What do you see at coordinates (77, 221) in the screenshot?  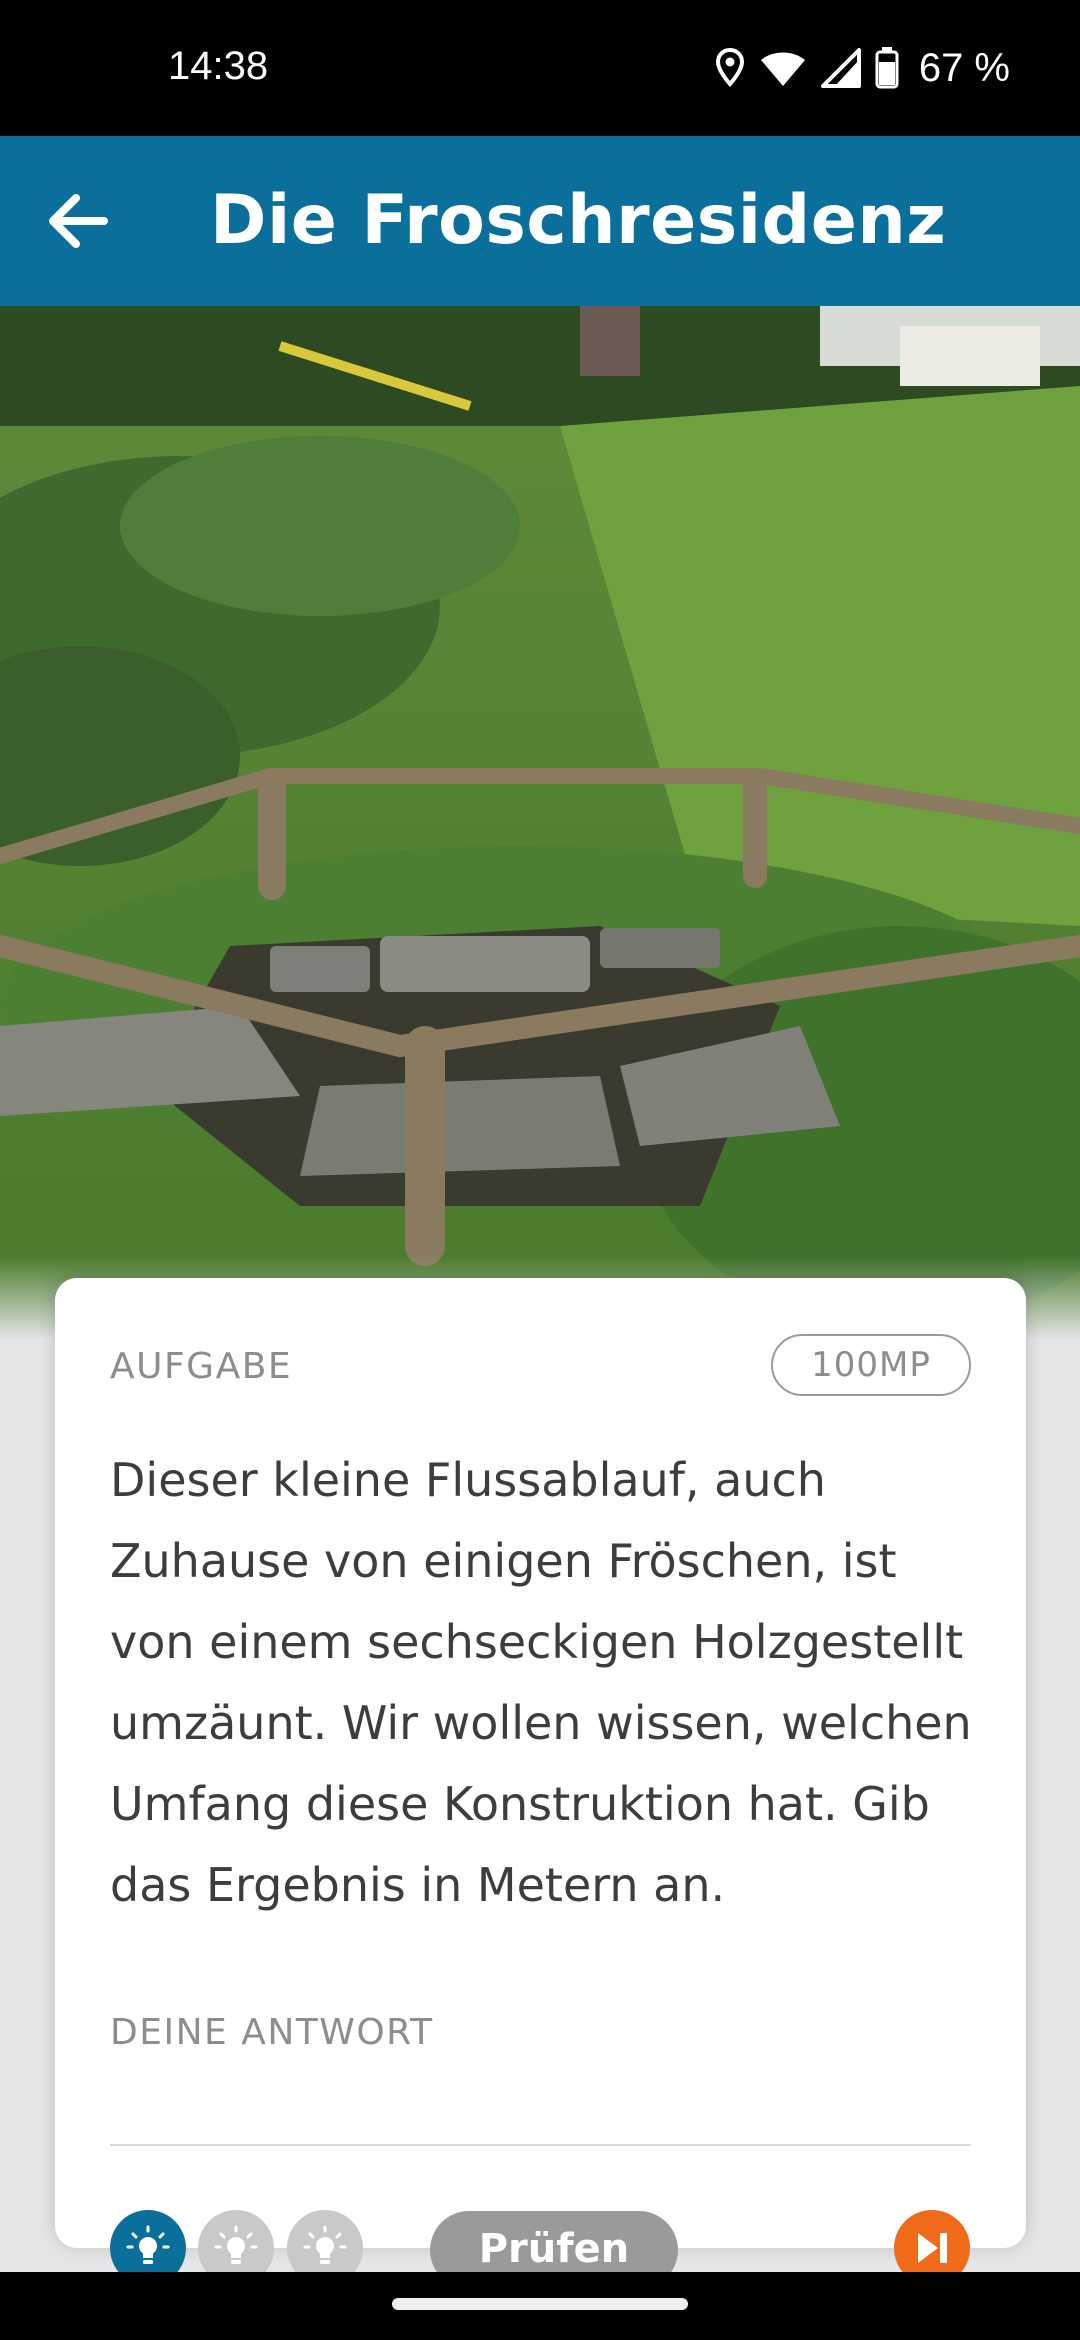 I see `arrow-left-icon` at bounding box center [77, 221].